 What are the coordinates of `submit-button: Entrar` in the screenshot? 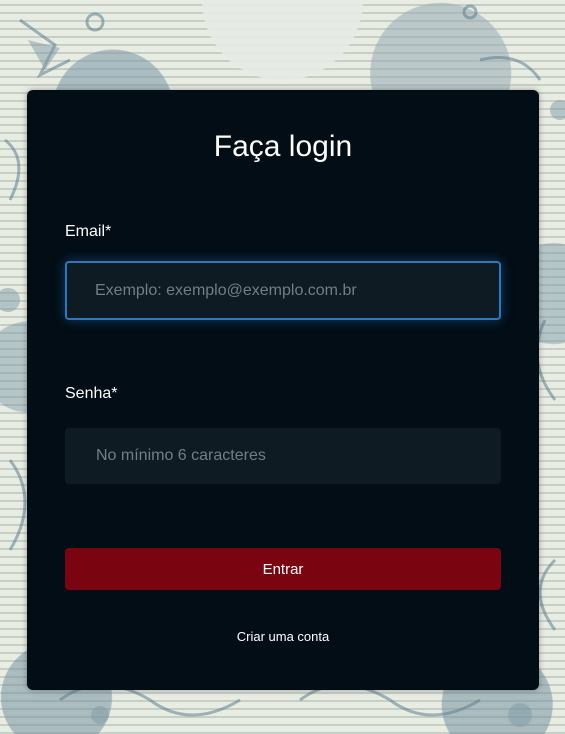 It's located at (283, 569).